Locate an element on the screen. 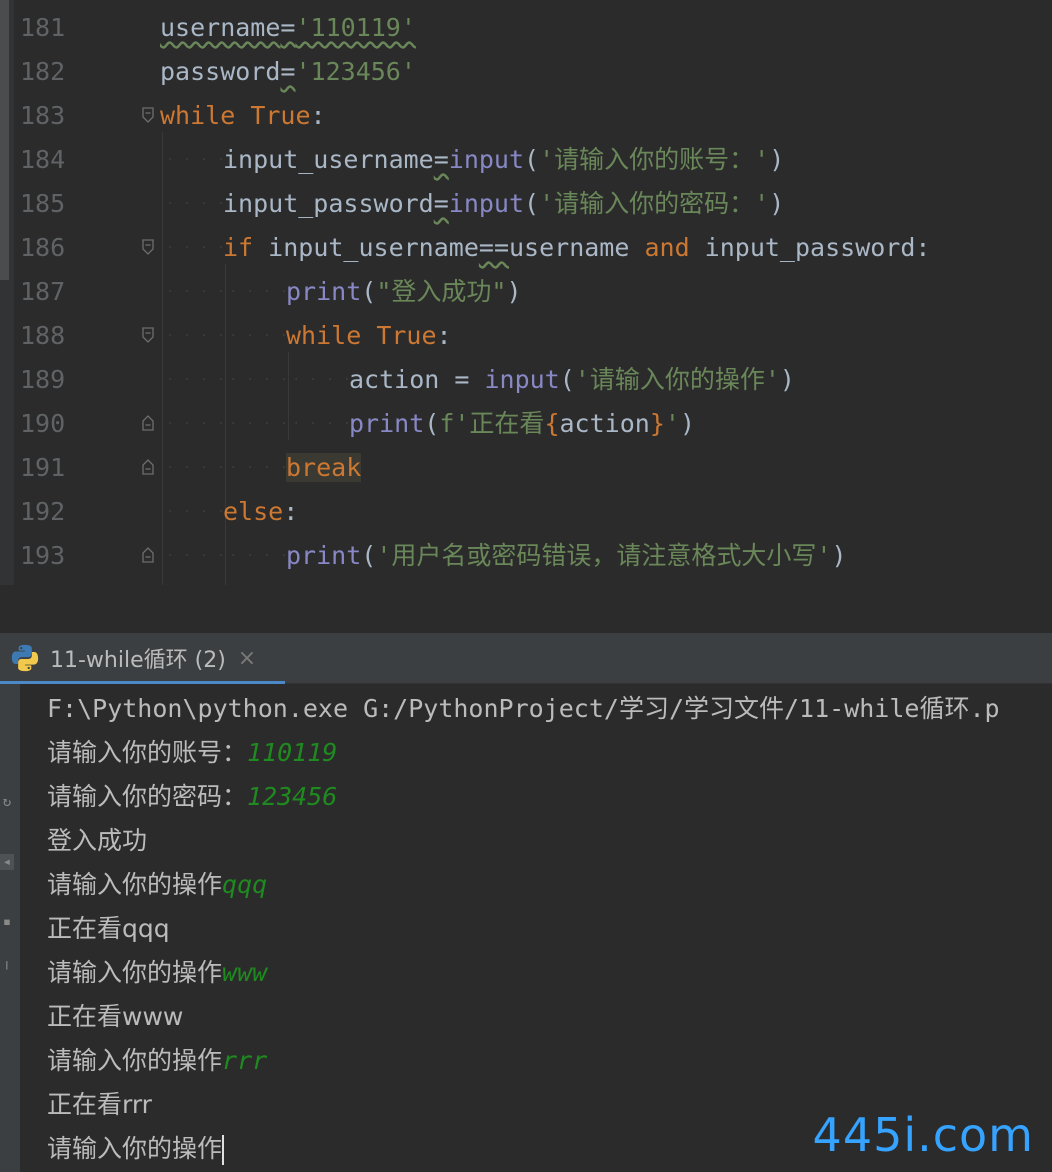 The image size is (1052, 1172). run-tab: 11-while循环 (2) × is located at coordinates (142, 659).